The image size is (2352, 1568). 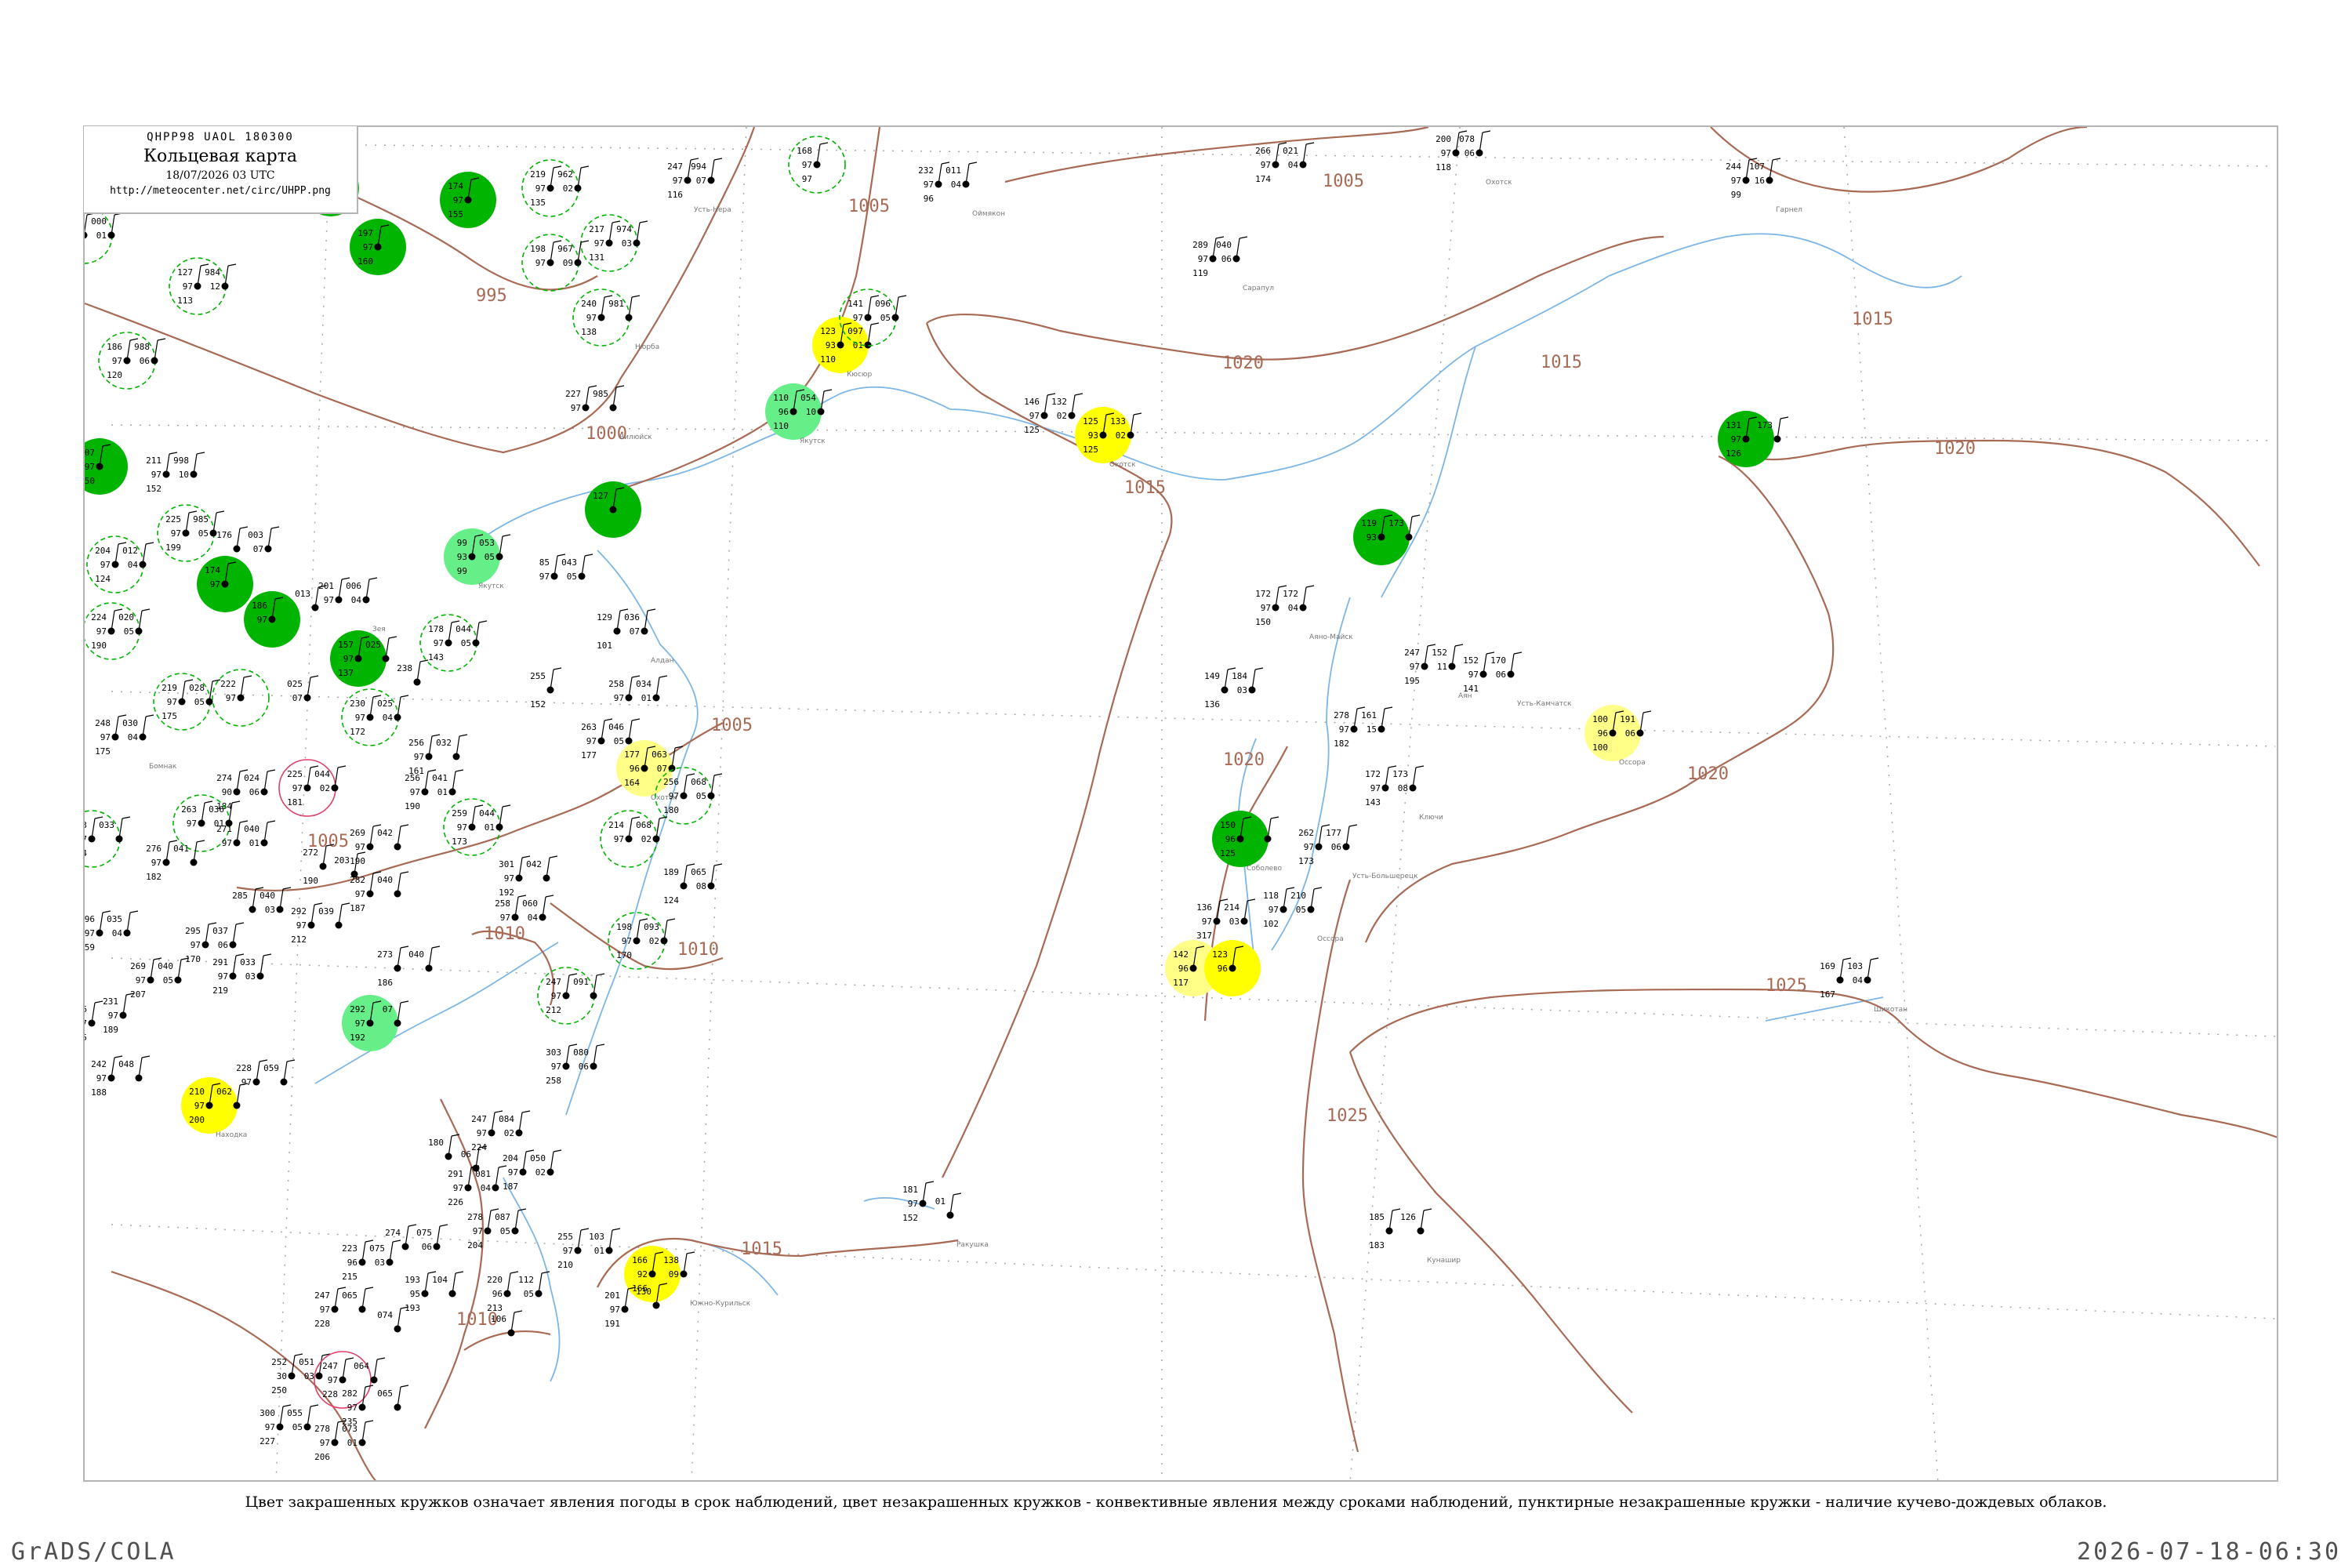 I want to click on station-plot: 033, so click(x=115, y=829).